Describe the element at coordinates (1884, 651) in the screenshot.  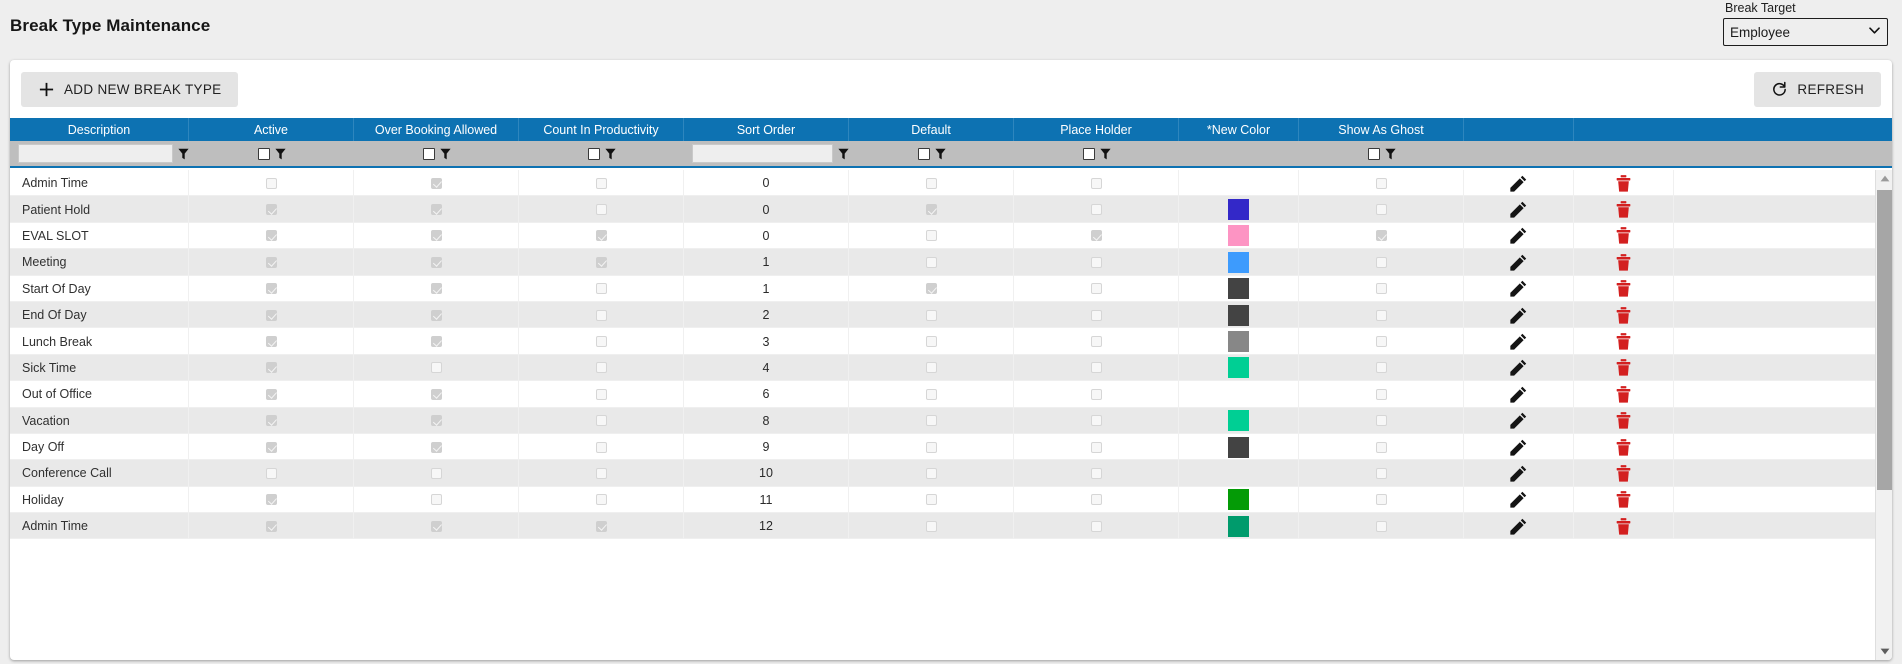
I see `scroll-down-arrow-icon` at that location.